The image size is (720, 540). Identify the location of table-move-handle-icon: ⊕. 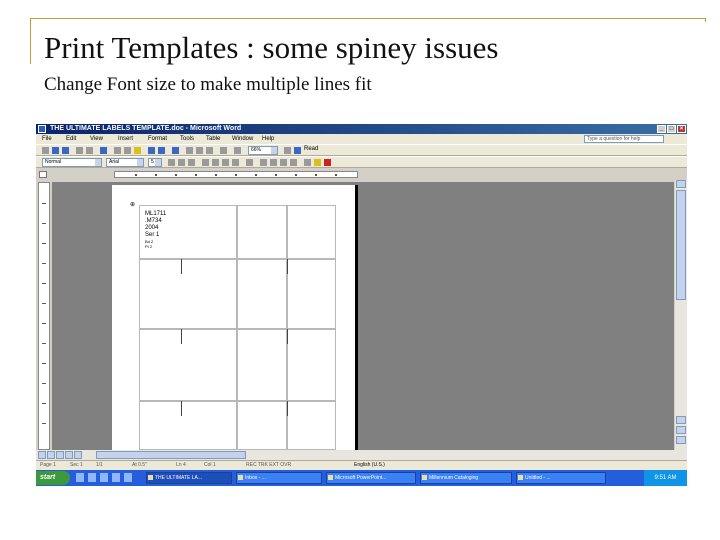
(132, 204).